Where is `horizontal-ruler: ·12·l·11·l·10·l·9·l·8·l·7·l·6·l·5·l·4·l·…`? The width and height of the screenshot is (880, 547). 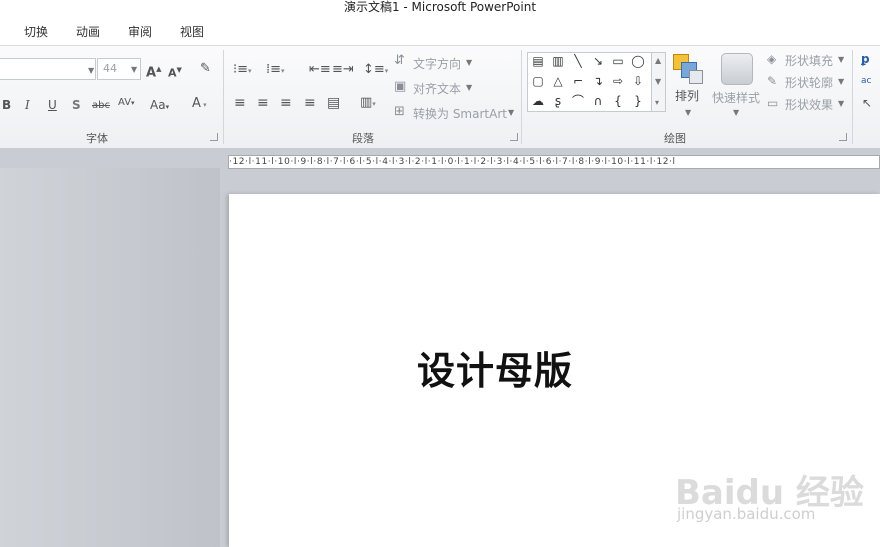
horizontal-ruler: ·12·l·11·l·10·l·9·l·8·l·7·l·6·l·5·l·4·l·… is located at coordinates (554, 162).